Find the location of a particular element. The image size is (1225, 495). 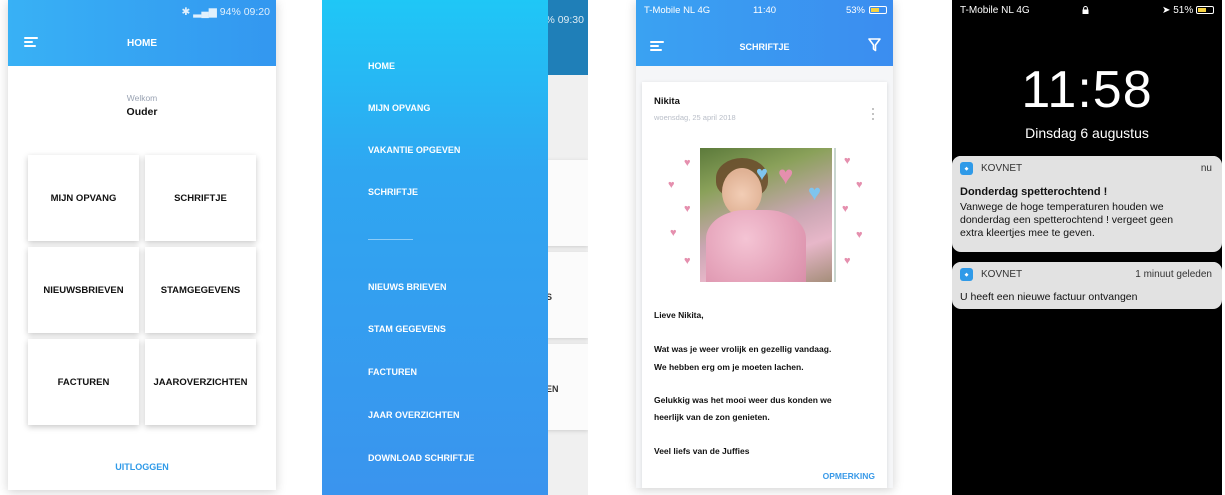

notification-time: nu is located at coordinates (1206, 168).